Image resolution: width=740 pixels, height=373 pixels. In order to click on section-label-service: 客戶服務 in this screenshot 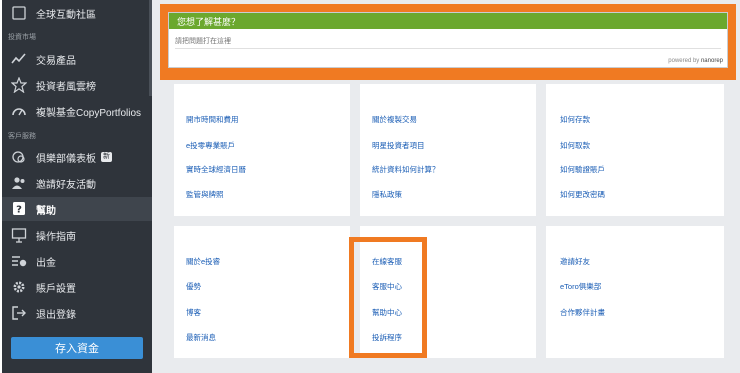, I will do `click(22, 136)`.